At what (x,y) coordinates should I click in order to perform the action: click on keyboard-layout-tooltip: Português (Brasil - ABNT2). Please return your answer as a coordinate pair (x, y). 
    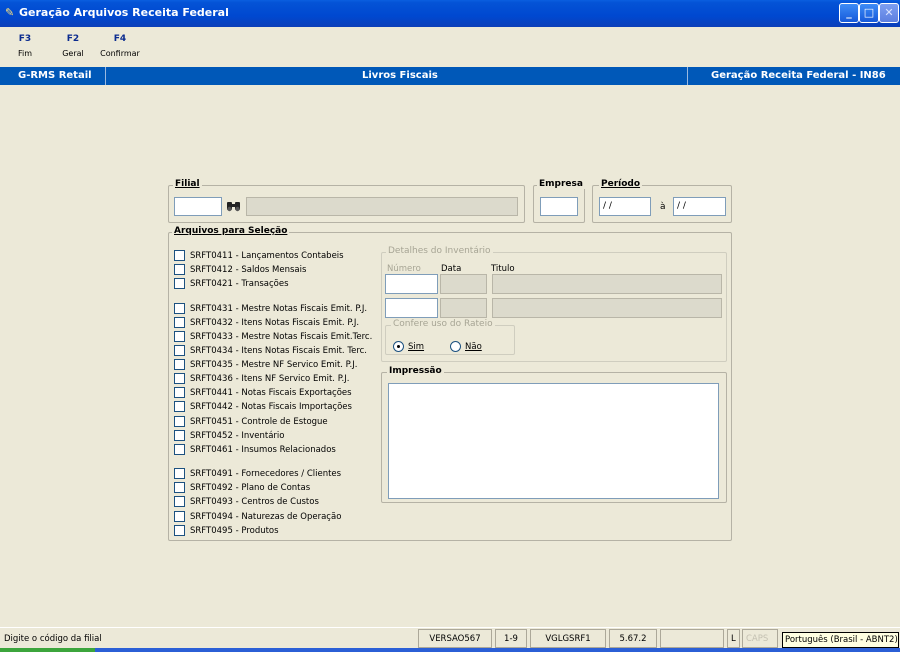
    Looking at the image, I should click on (840, 640).